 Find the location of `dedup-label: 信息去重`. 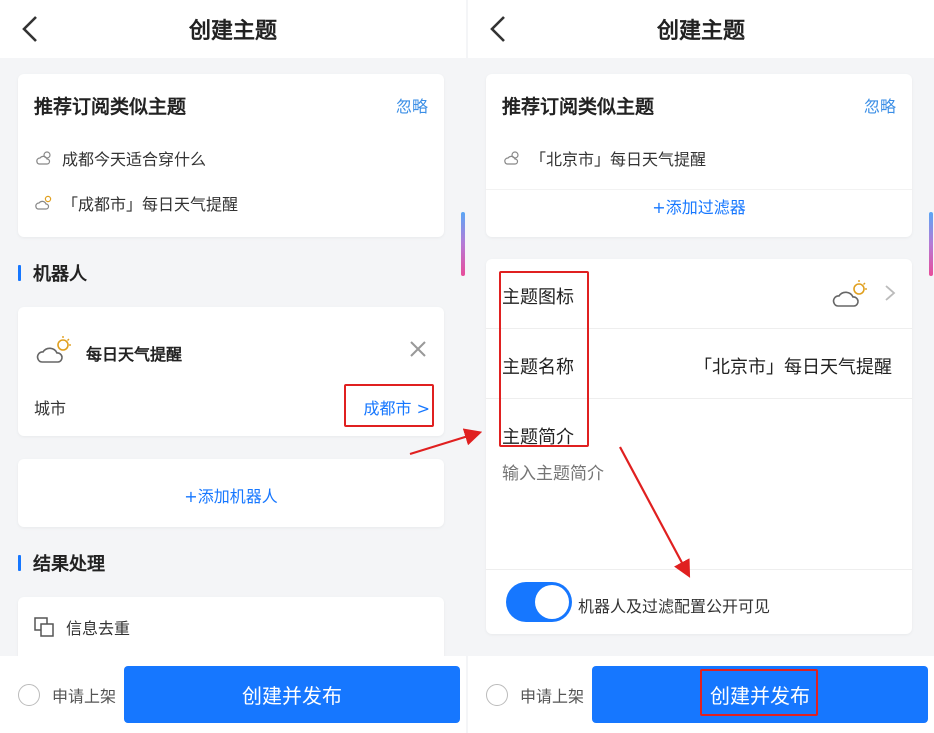

dedup-label: 信息去重 is located at coordinates (98, 628).